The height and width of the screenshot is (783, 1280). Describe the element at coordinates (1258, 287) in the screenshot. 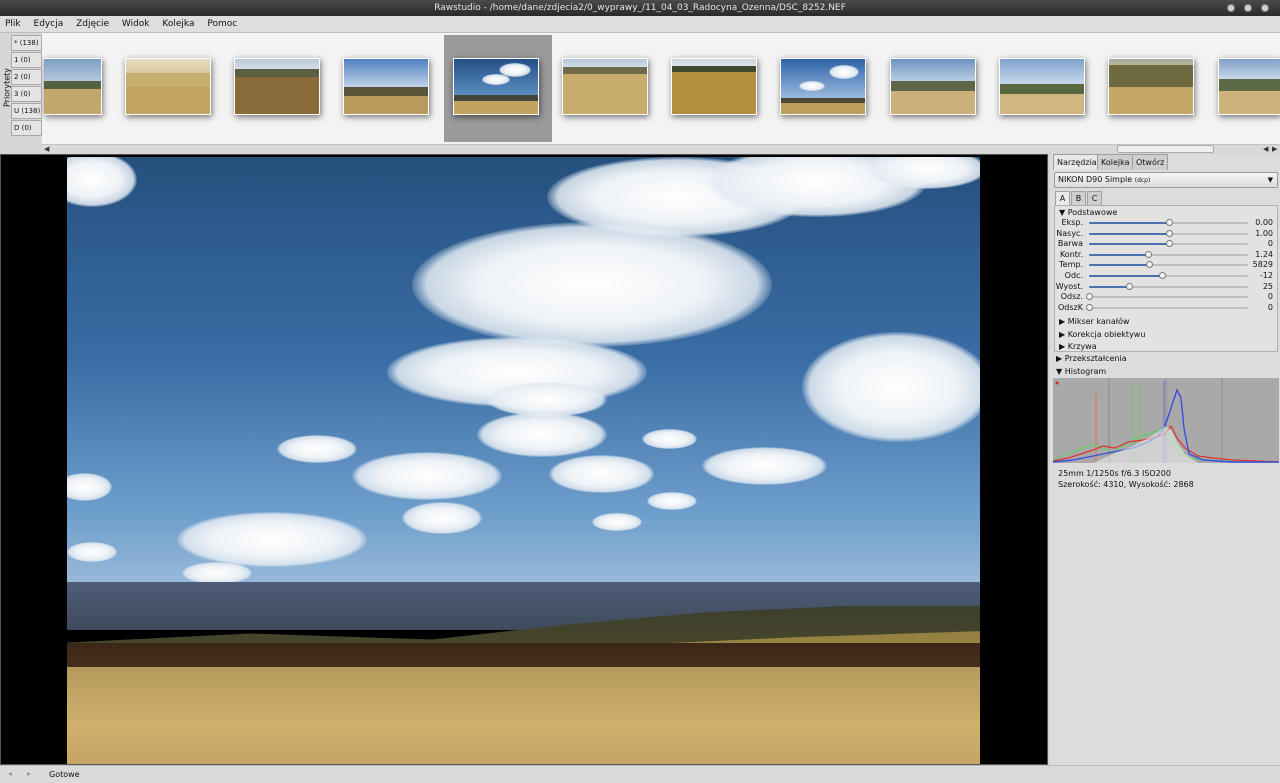

I see `slider-value: 25` at that location.